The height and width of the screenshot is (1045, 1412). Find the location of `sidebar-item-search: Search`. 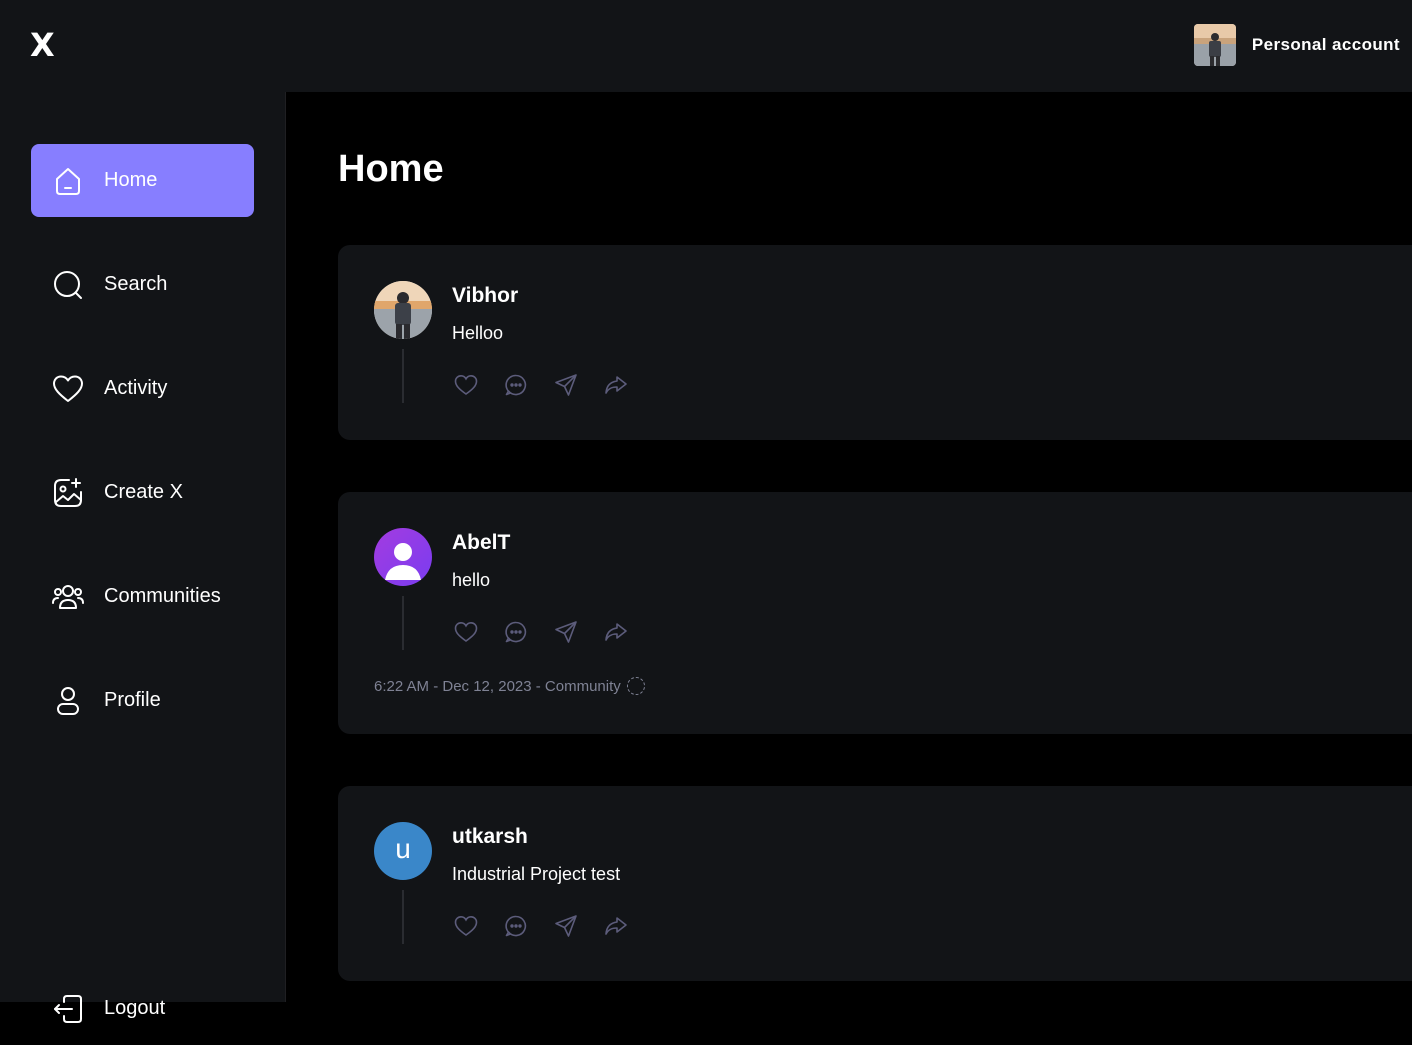

sidebar-item-search: Search is located at coordinates (142, 284).